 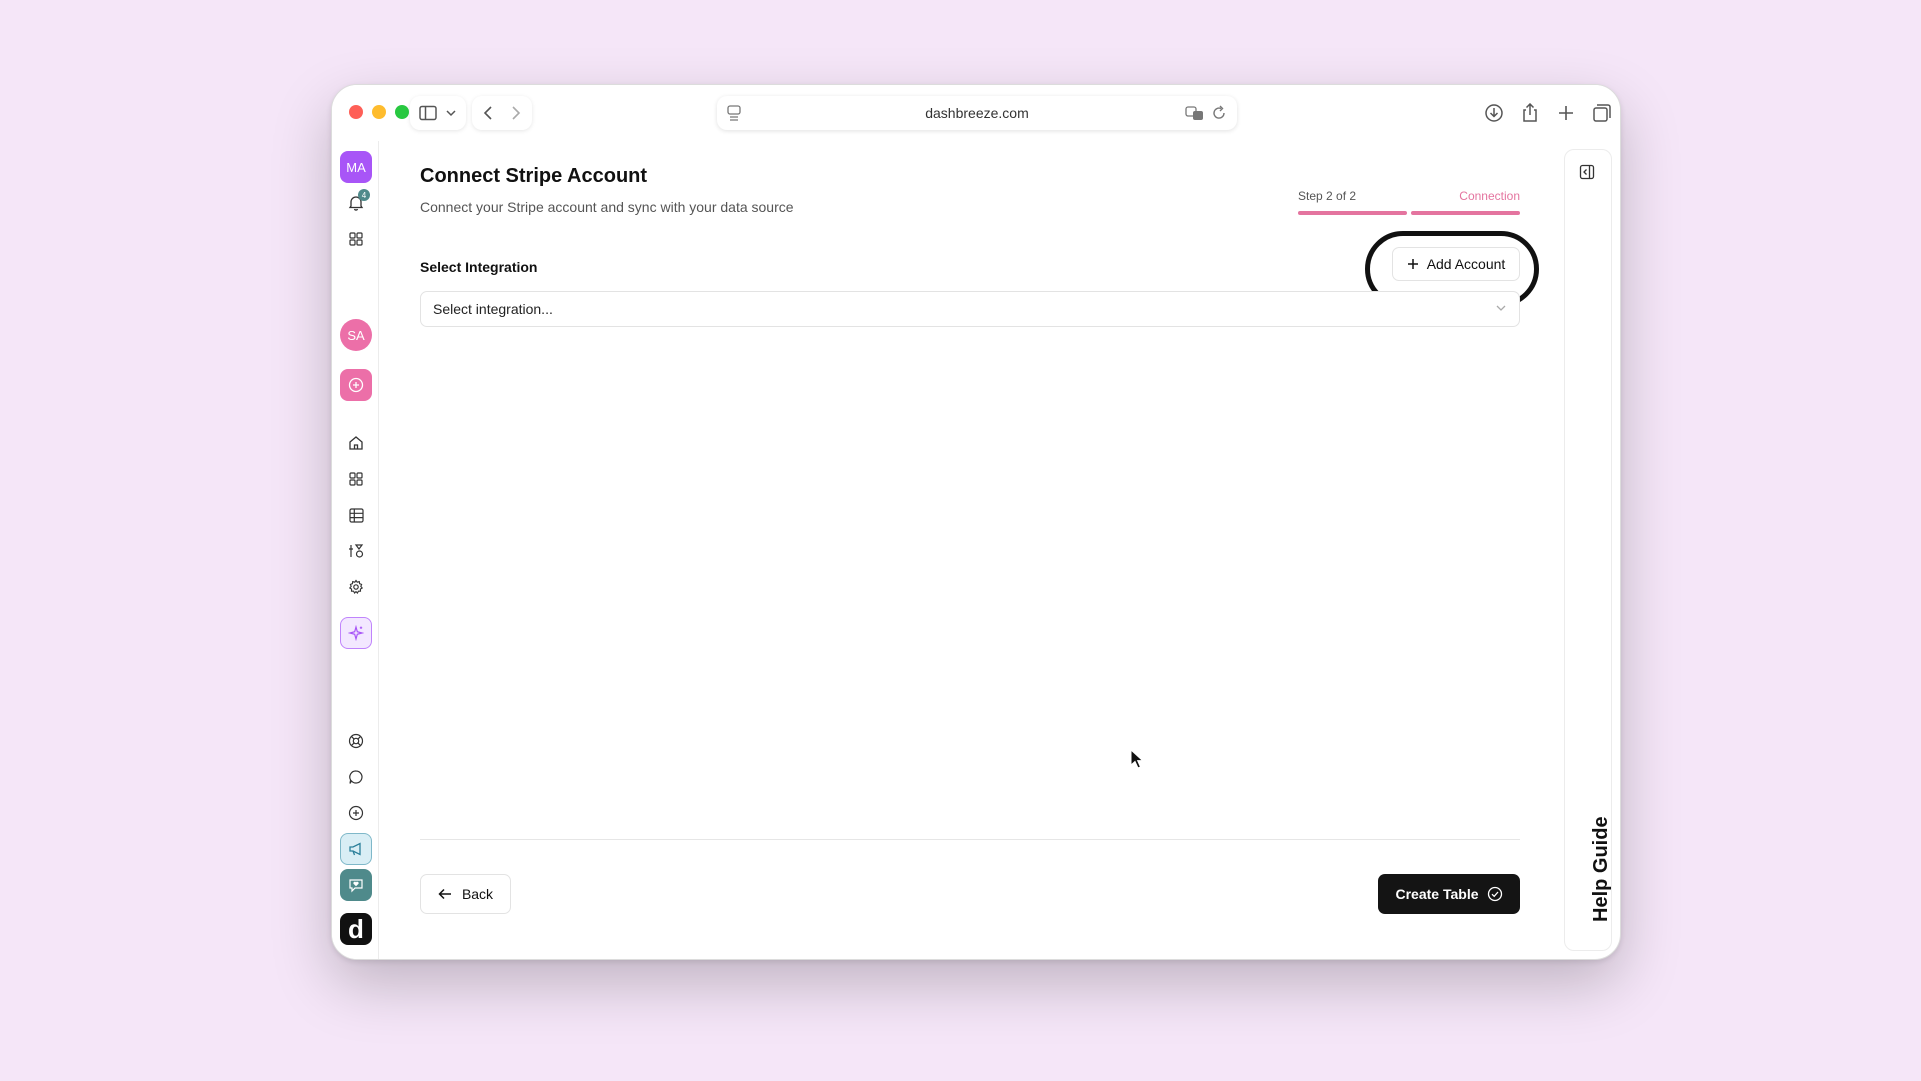 I want to click on add-workspace-button, so click(x=356, y=385).